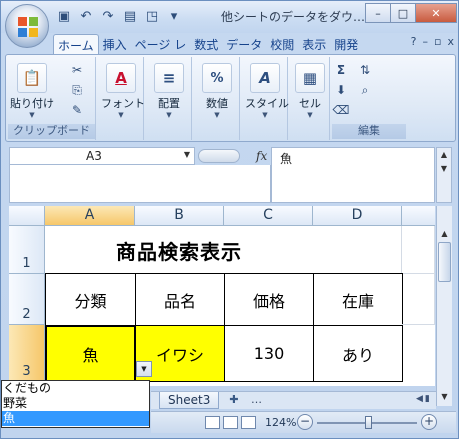 This screenshot has width=459, height=439. I want to click on validation-dropdown-list: くだもの 野菜 魚, so click(75, 404).